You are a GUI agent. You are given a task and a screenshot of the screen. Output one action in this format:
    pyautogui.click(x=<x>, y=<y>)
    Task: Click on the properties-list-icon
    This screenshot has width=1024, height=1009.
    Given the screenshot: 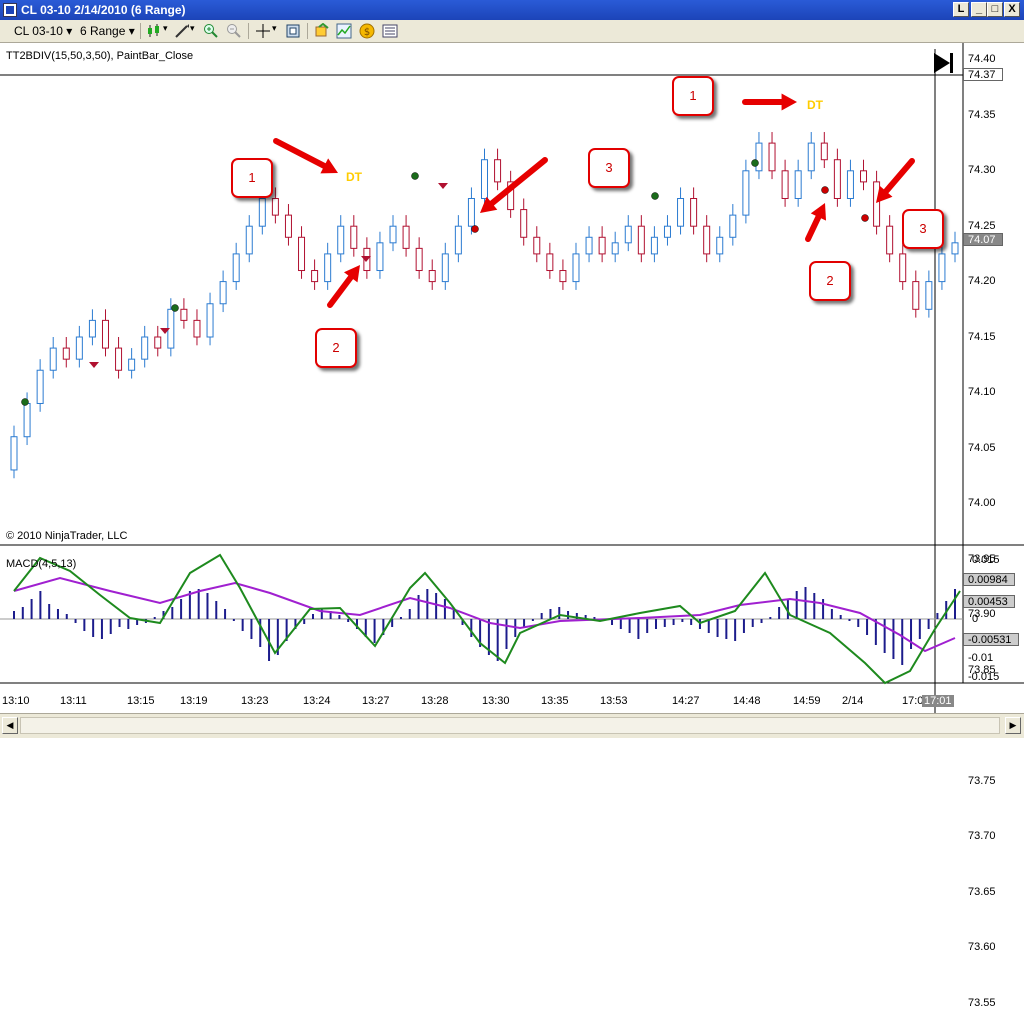 What is the action you would take?
    pyautogui.click(x=390, y=31)
    